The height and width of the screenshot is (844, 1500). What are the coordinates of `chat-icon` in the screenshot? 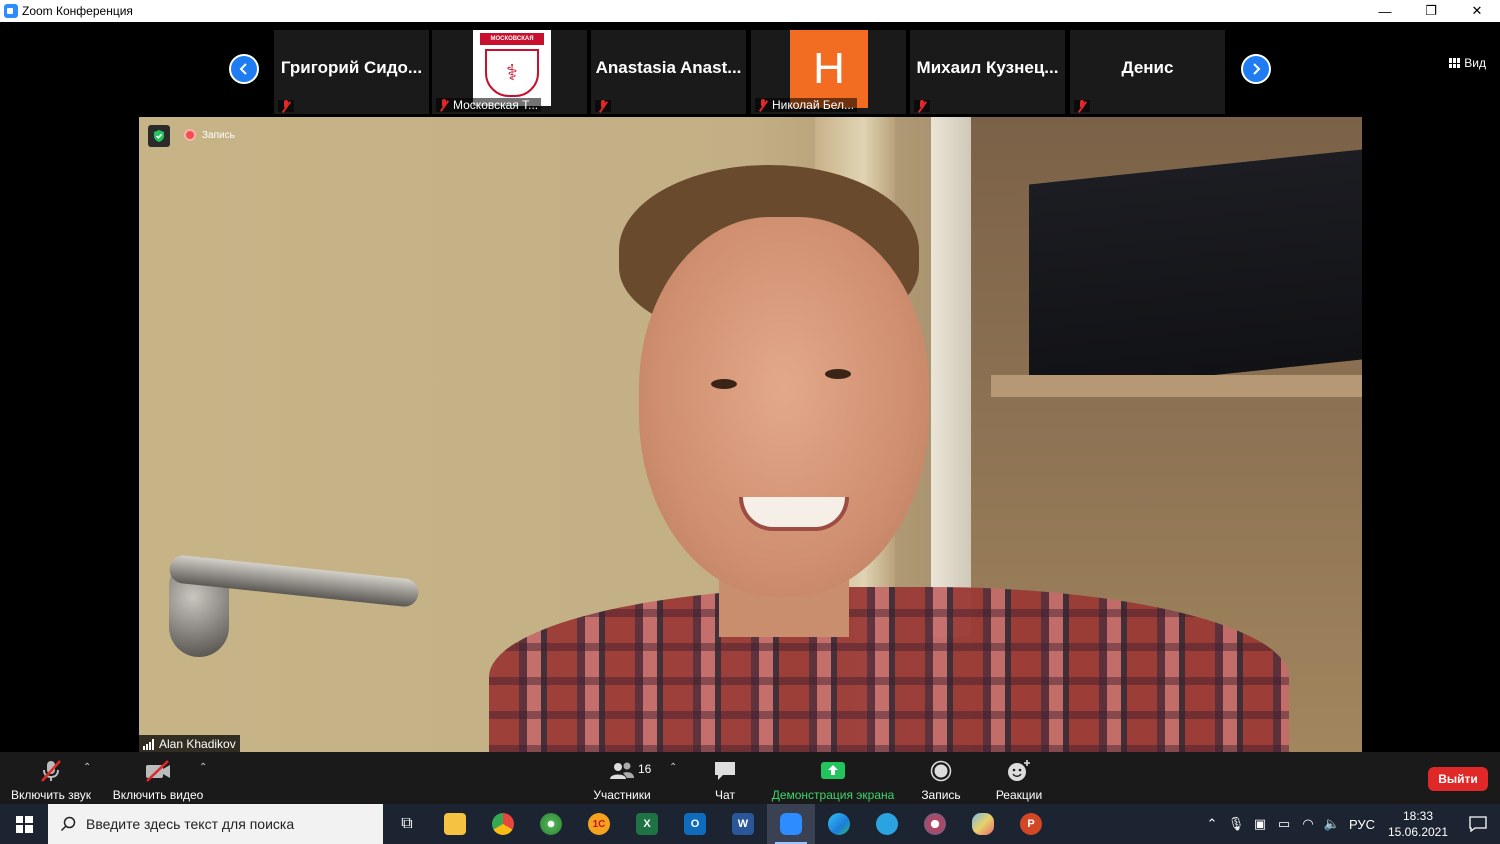 It's located at (725, 771).